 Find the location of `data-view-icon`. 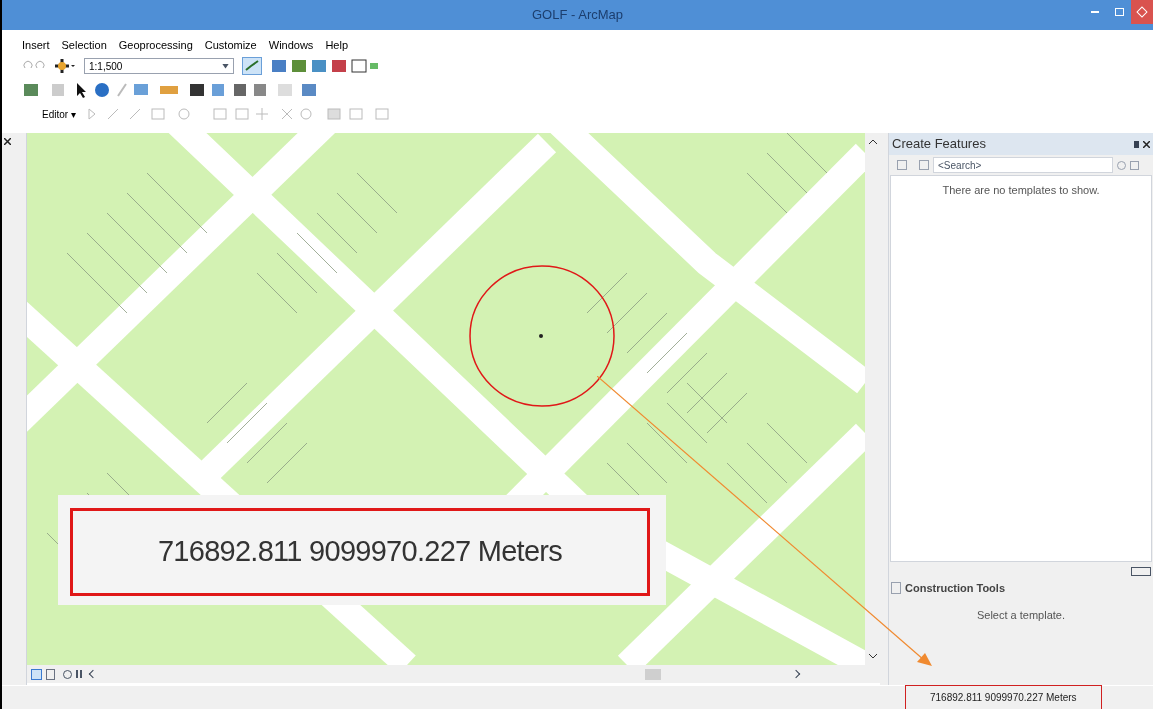

data-view-icon is located at coordinates (36, 674).